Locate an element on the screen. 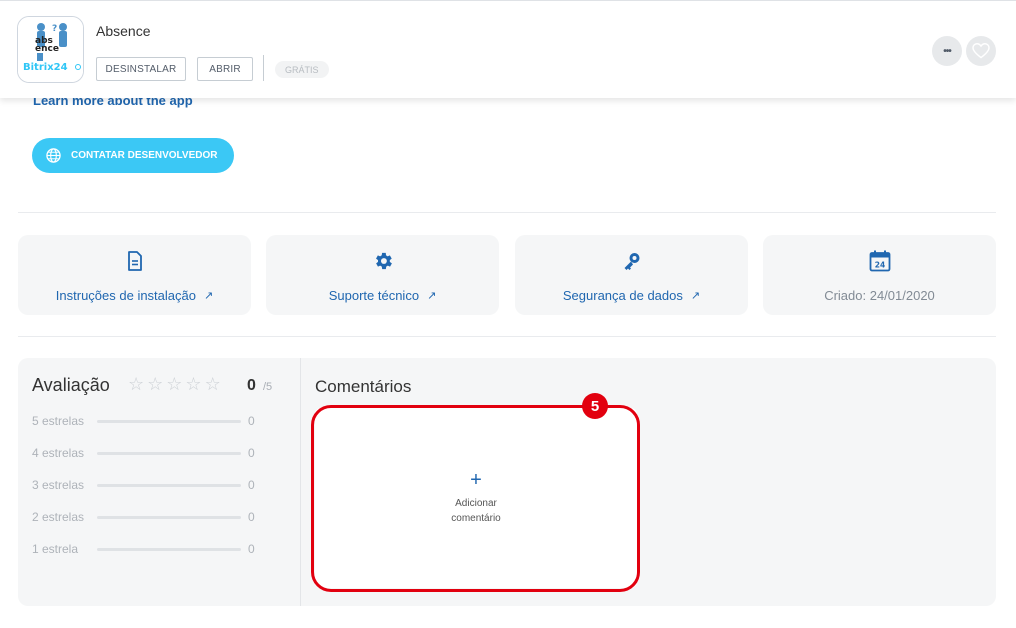 Image resolution: width=1016 pixels, height=628 pixels. created-date-card: 24 Criado: 24/01/2020 is located at coordinates (879, 275).